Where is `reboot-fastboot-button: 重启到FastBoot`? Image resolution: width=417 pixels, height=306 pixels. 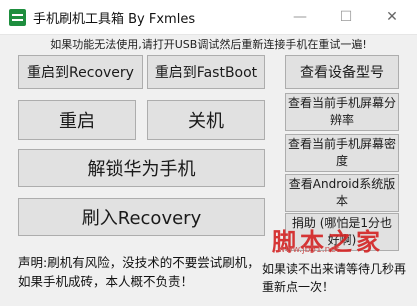 reboot-fastboot-button: 重启到FastBoot is located at coordinates (206, 72).